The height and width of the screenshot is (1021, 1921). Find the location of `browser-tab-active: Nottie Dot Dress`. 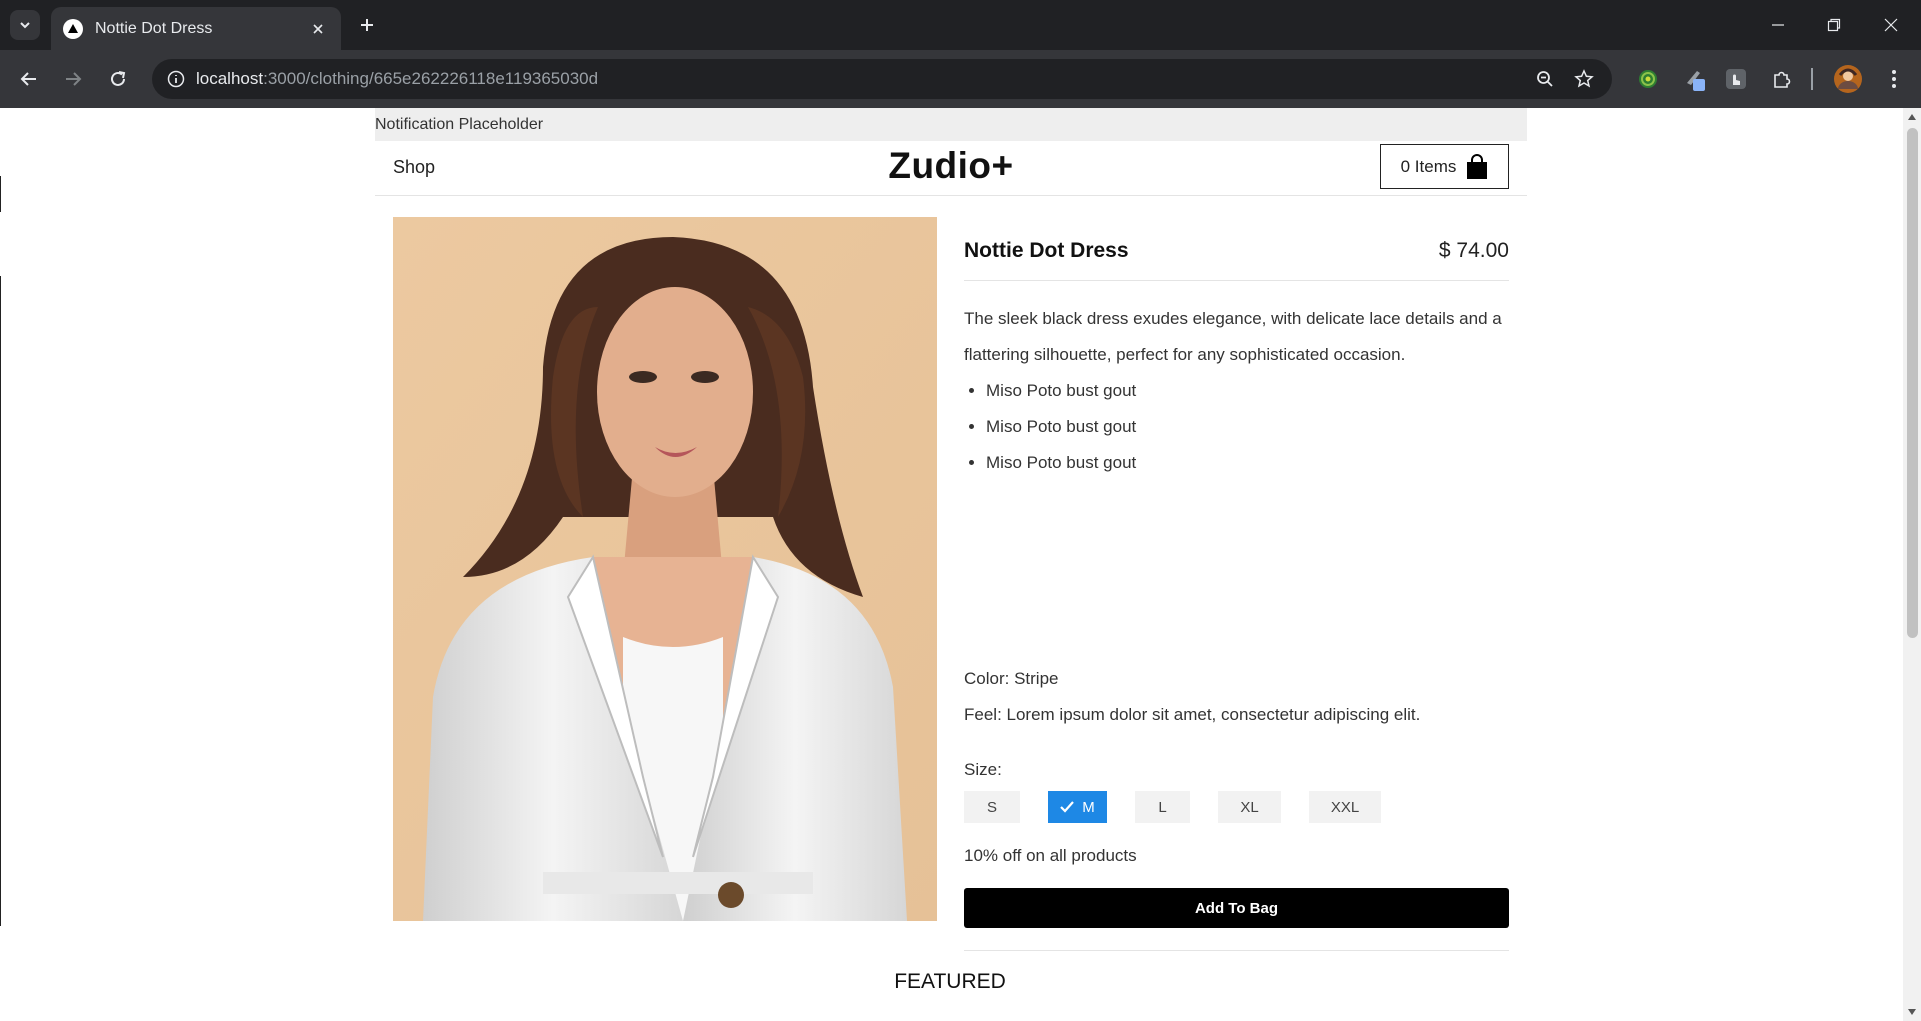

browser-tab-active: Nottie Dot Dress is located at coordinates (196, 28).